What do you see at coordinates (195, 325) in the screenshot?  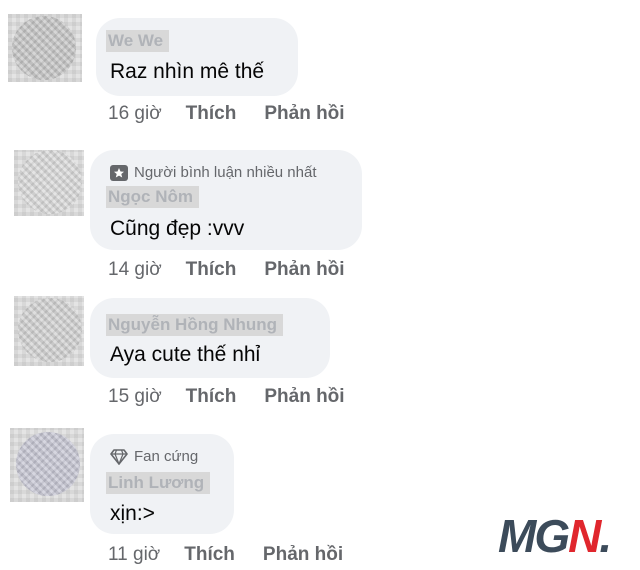 I see `commenter-name: Nguyễn Hồng Nhung` at bounding box center [195, 325].